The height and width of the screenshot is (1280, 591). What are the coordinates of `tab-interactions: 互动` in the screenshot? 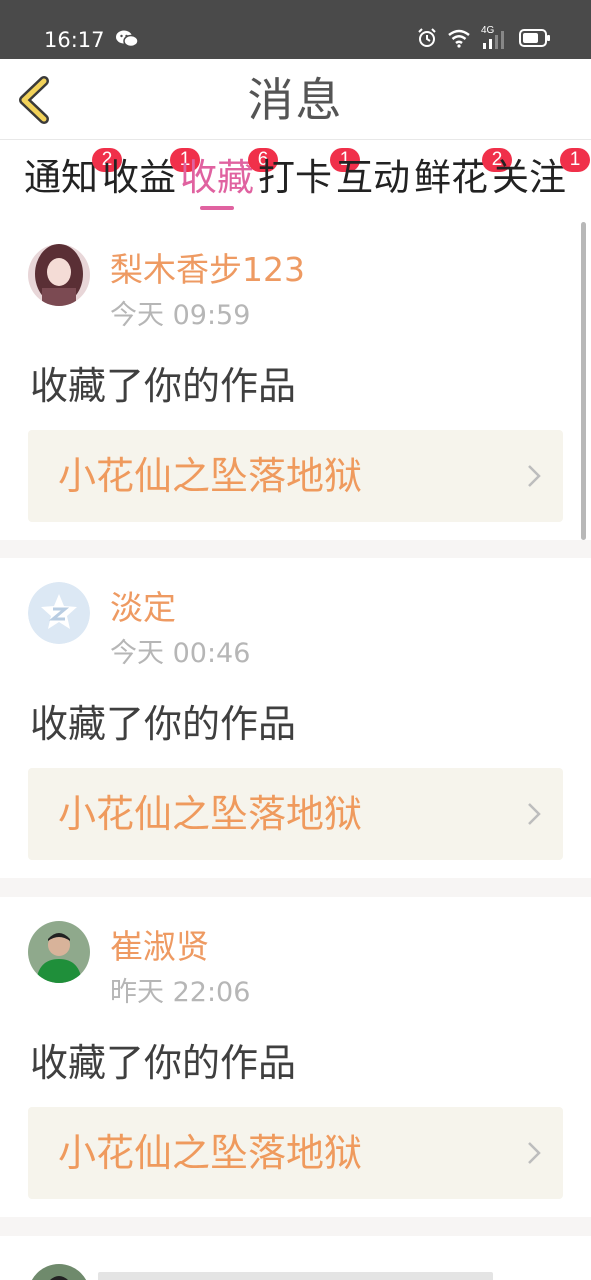 It's located at (373, 187).